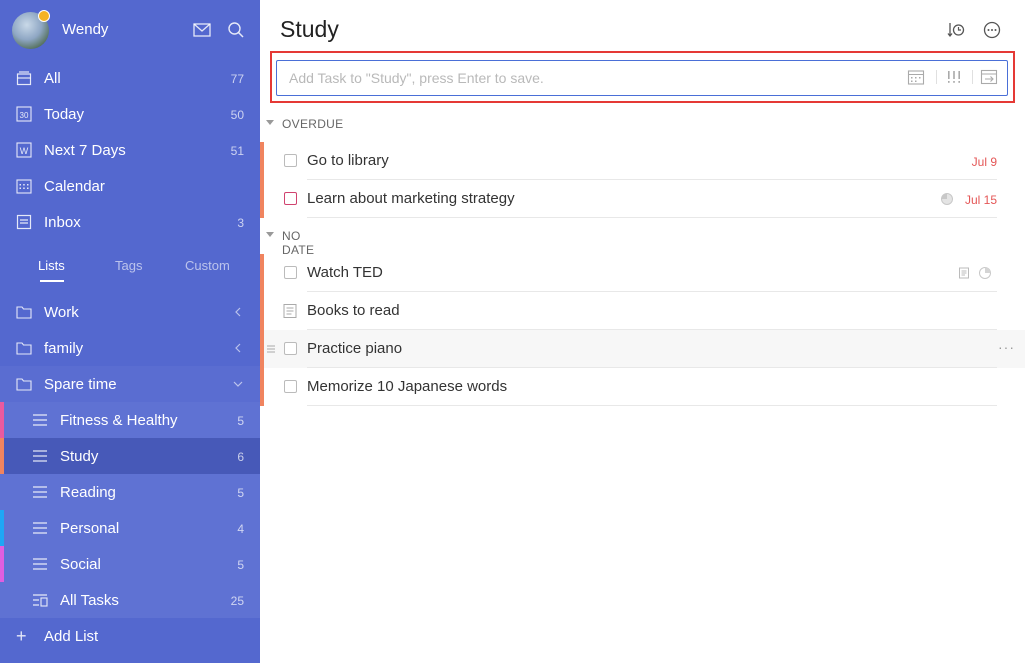 This screenshot has height=663, width=1025. I want to click on tab-lists: Lists, so click(51, 265).